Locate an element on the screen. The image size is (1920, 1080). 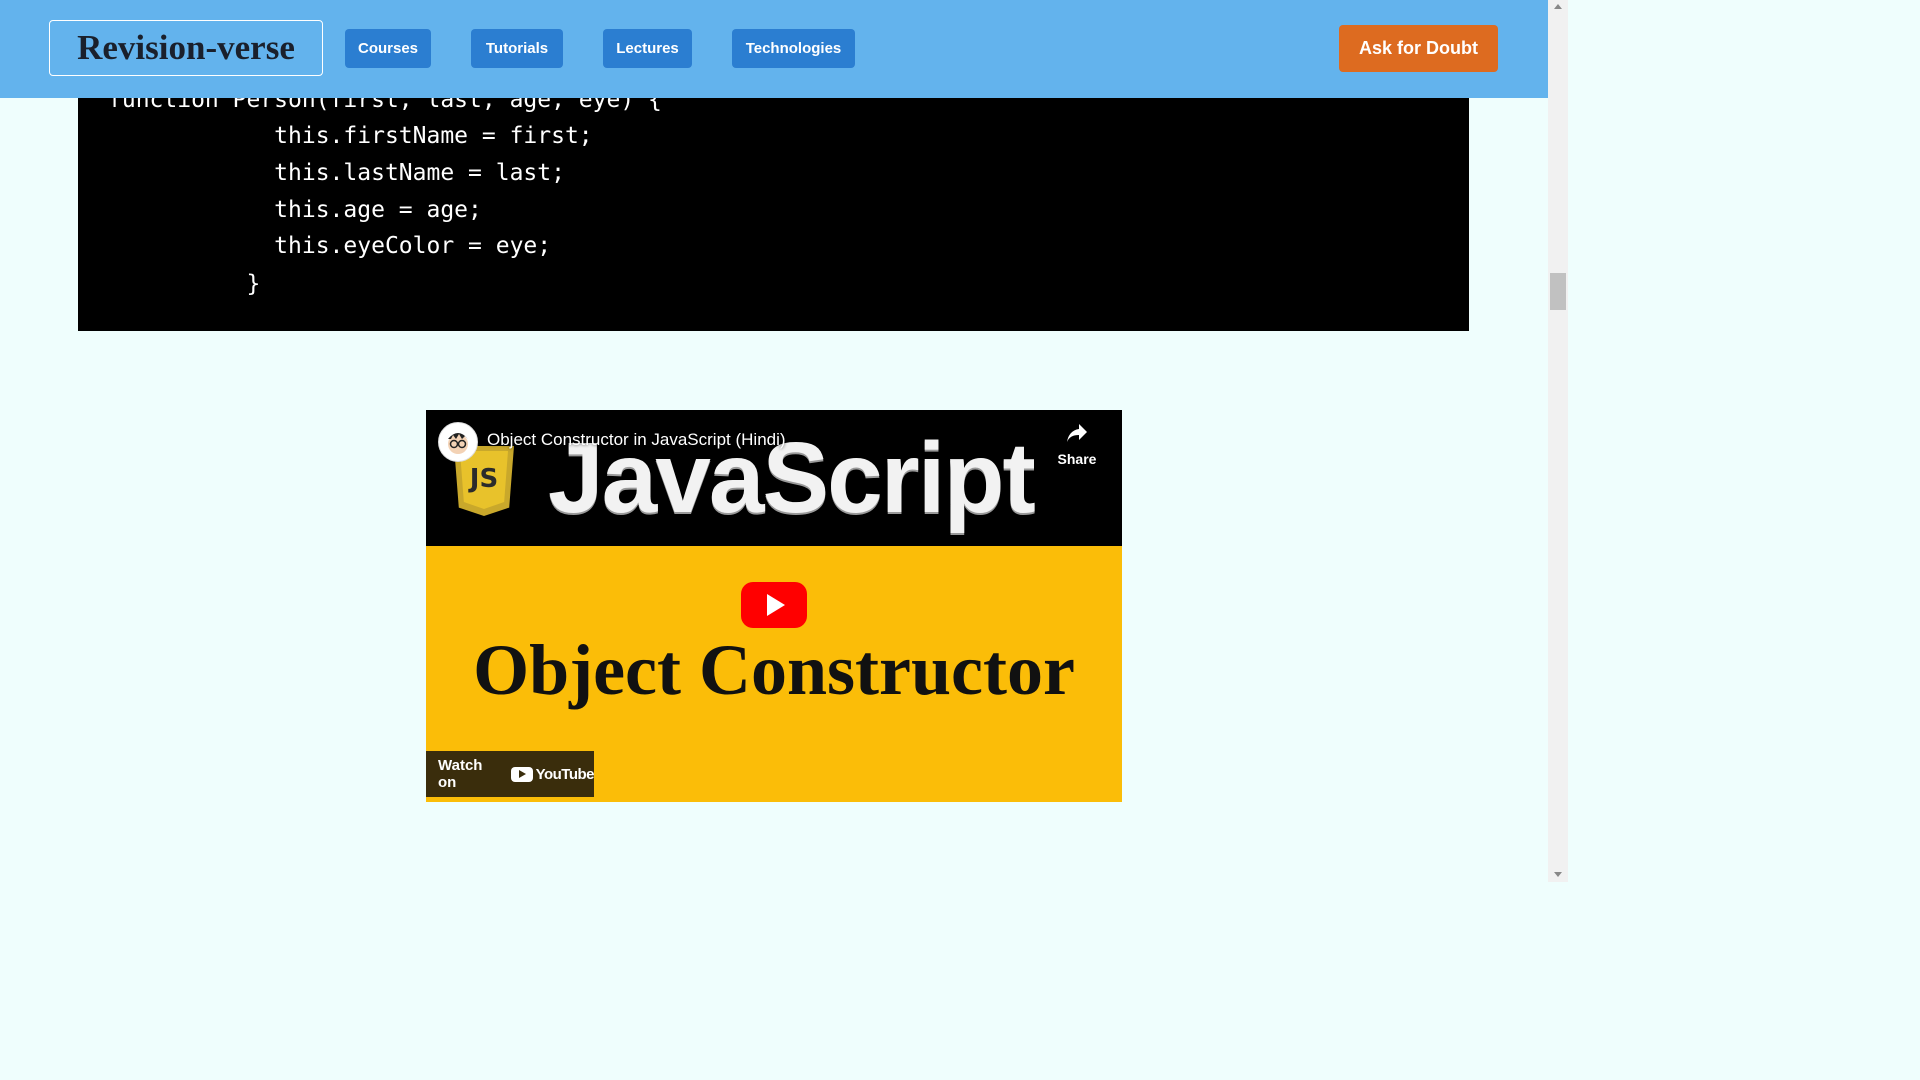
video-title: Object Constructor in JavaScript (Hindi) is located at coordinates (636, 440).